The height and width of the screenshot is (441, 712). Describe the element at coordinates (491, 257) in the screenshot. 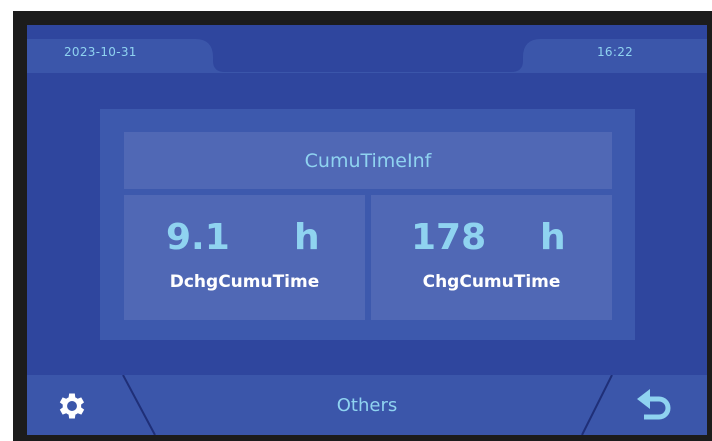

I see `charge-time-cell: 178 h ChgCumuTime` at that location.